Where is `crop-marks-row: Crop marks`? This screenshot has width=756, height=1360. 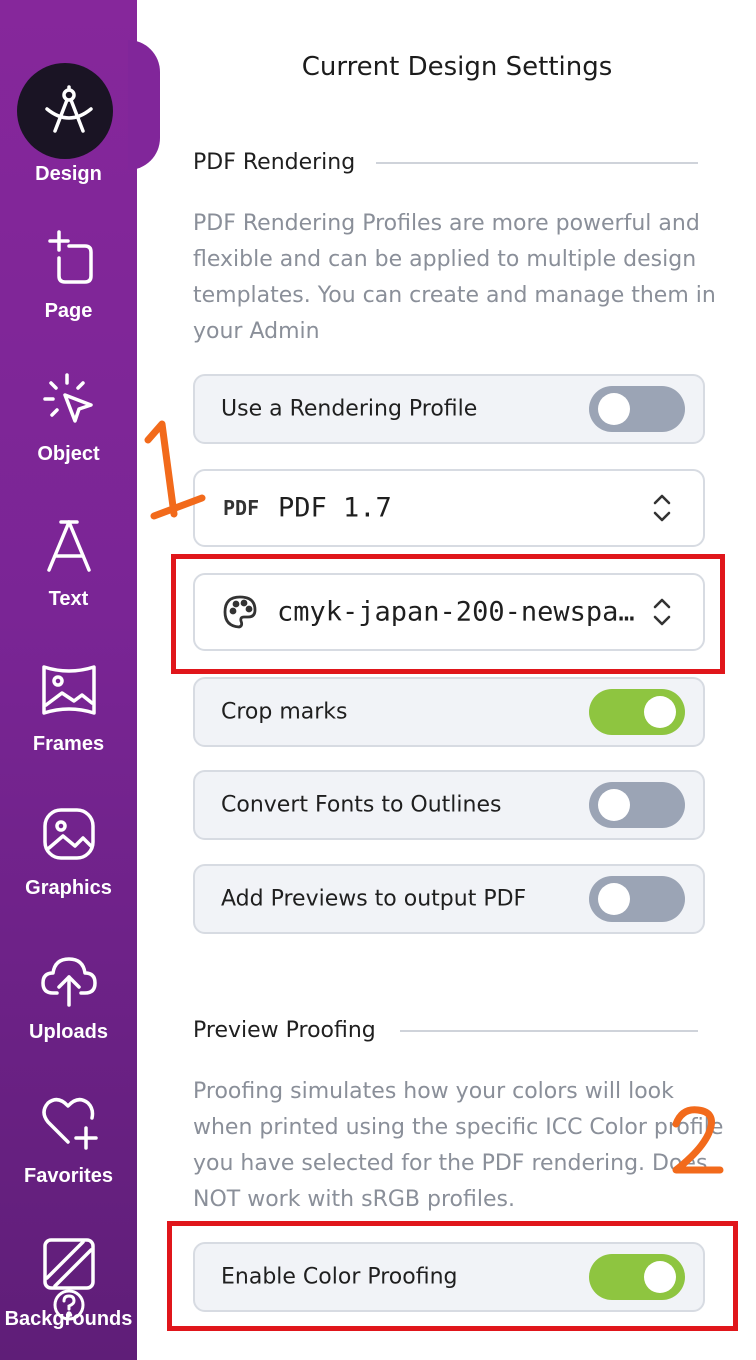
crop-marks-row: Crop marks is located at coordinates (449, 712).